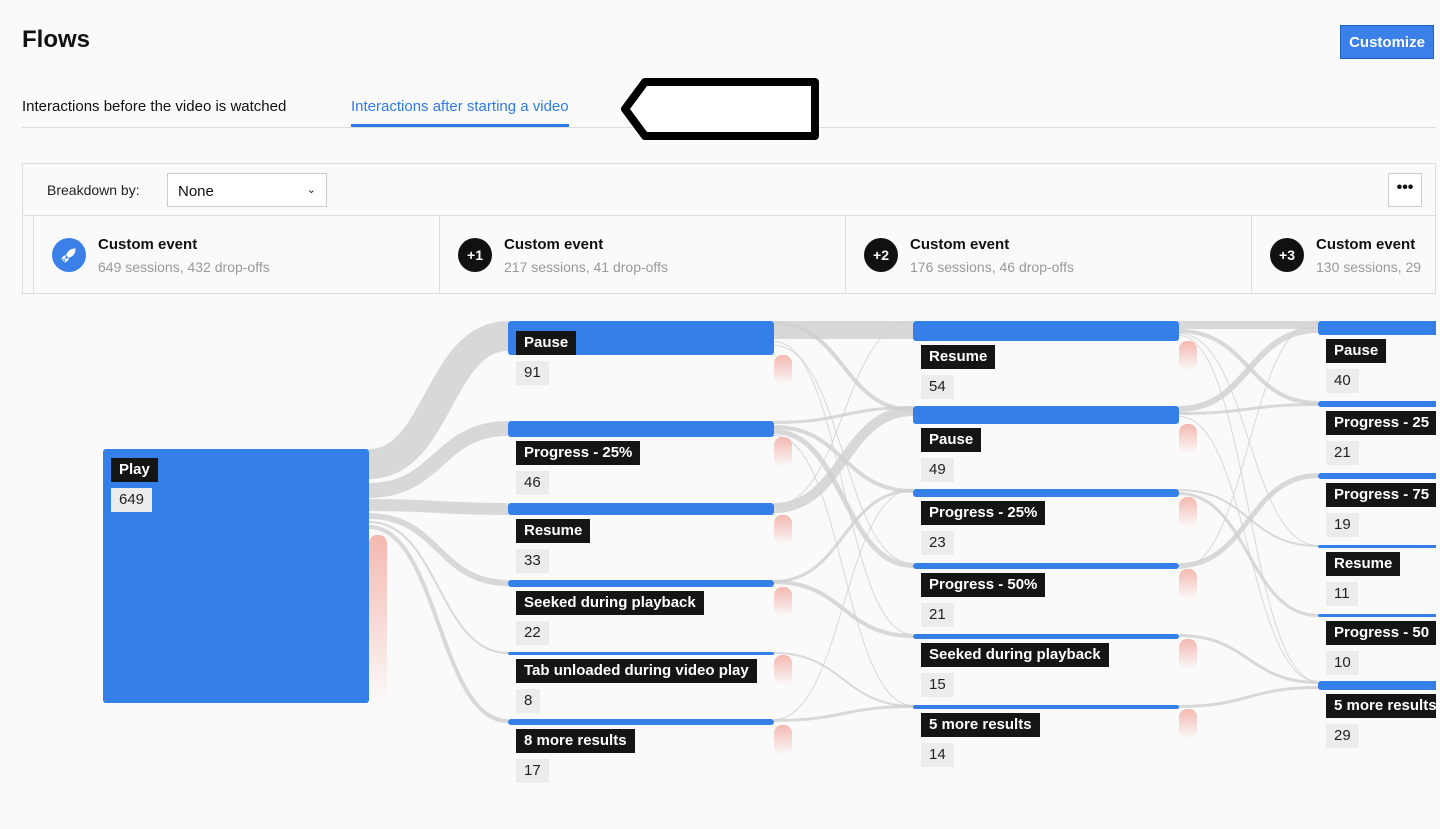  Describe the element at coordinates (937, 685) in the screenshot. I see `node-value: 15` at that location.